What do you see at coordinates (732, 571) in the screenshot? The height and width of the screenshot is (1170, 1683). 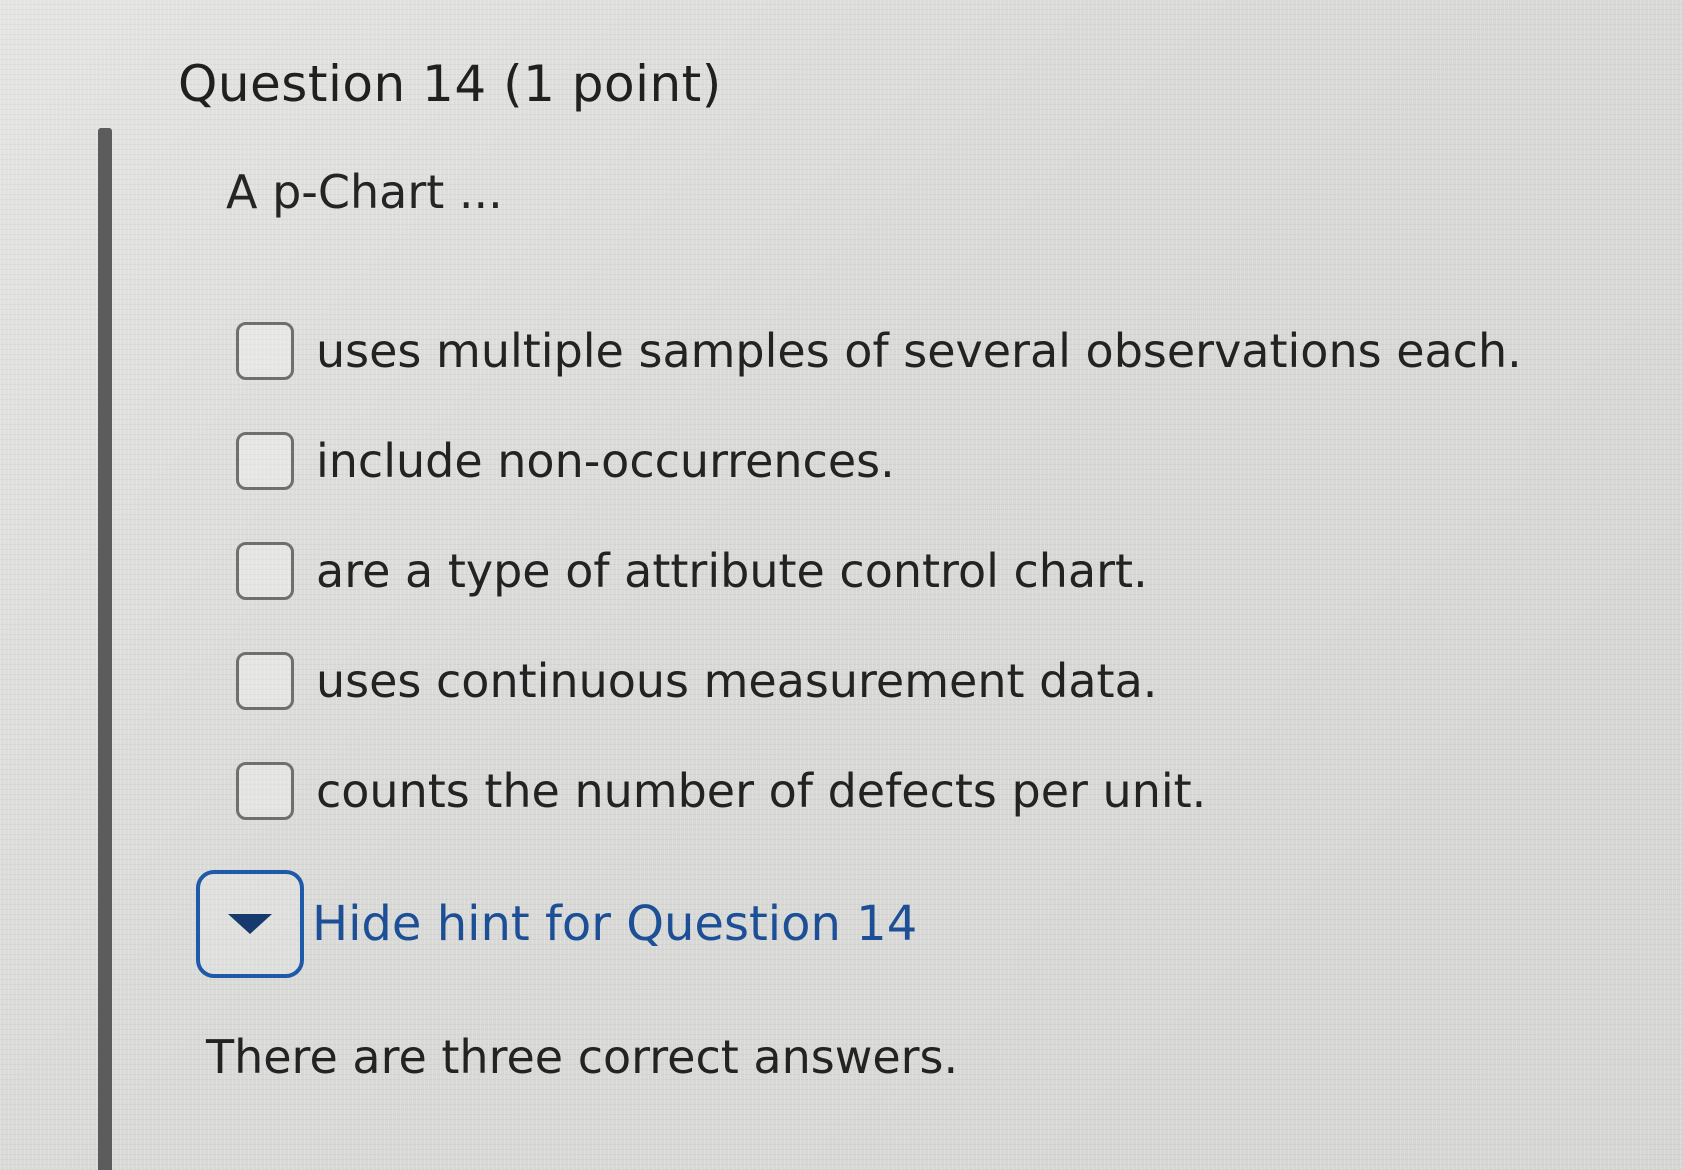 I see `option-label: are a type of attribute control chart.` at bounding box center [732, 571].